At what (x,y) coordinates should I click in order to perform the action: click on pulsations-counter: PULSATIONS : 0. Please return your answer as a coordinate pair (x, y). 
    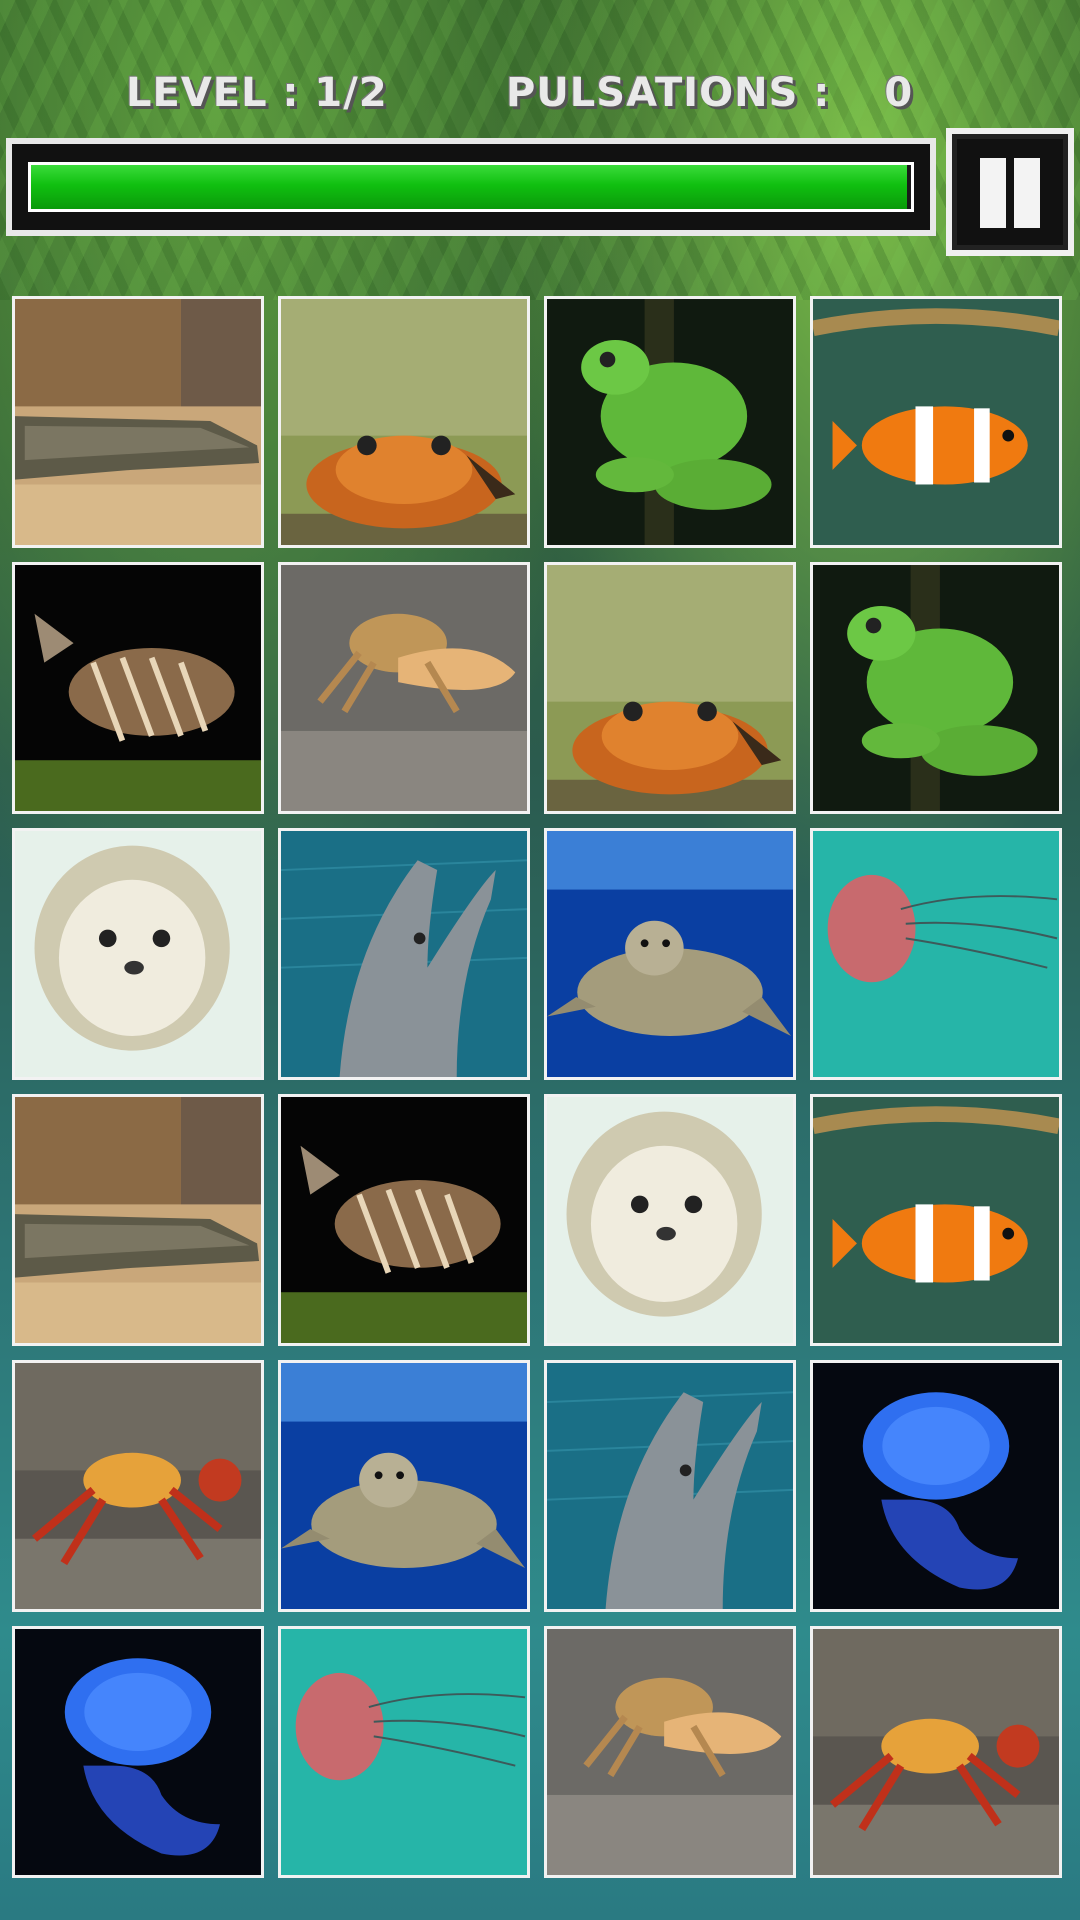
    Looking at the image, I should click on (709, 93).